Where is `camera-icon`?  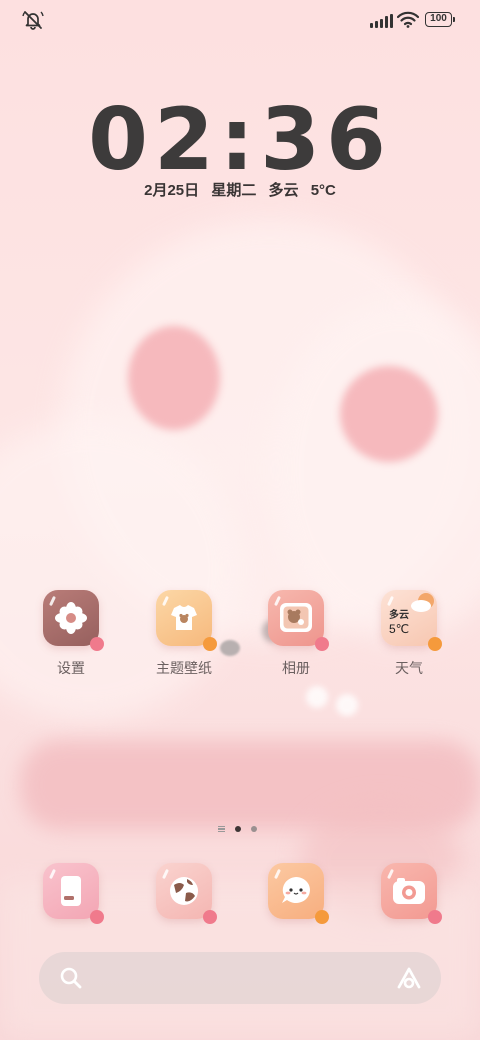
camera-icon is located at coordinates (411, 893).